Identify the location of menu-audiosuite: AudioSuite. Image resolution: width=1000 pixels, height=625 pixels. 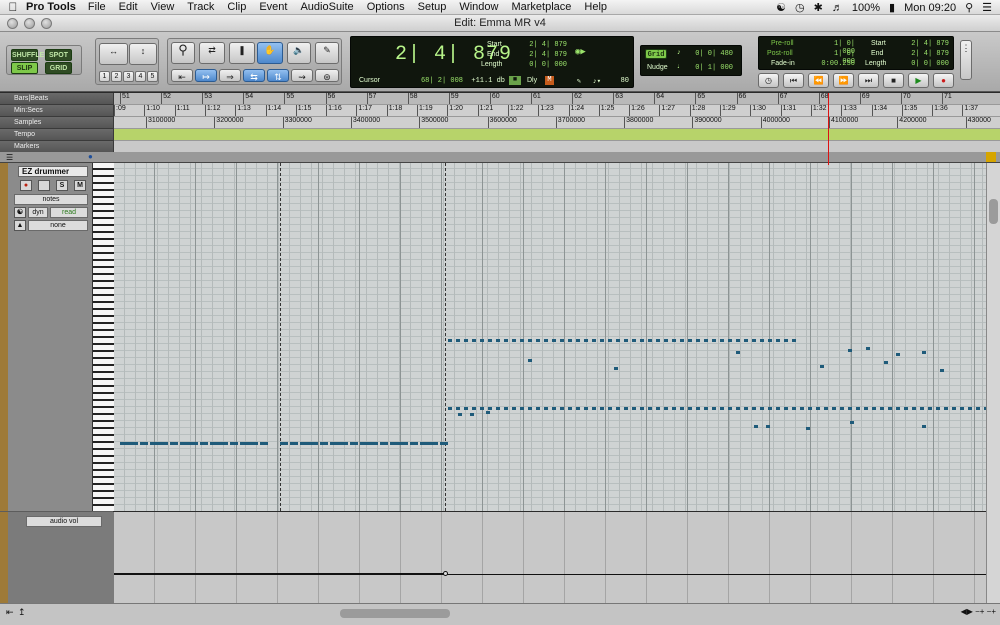
(326, 7).